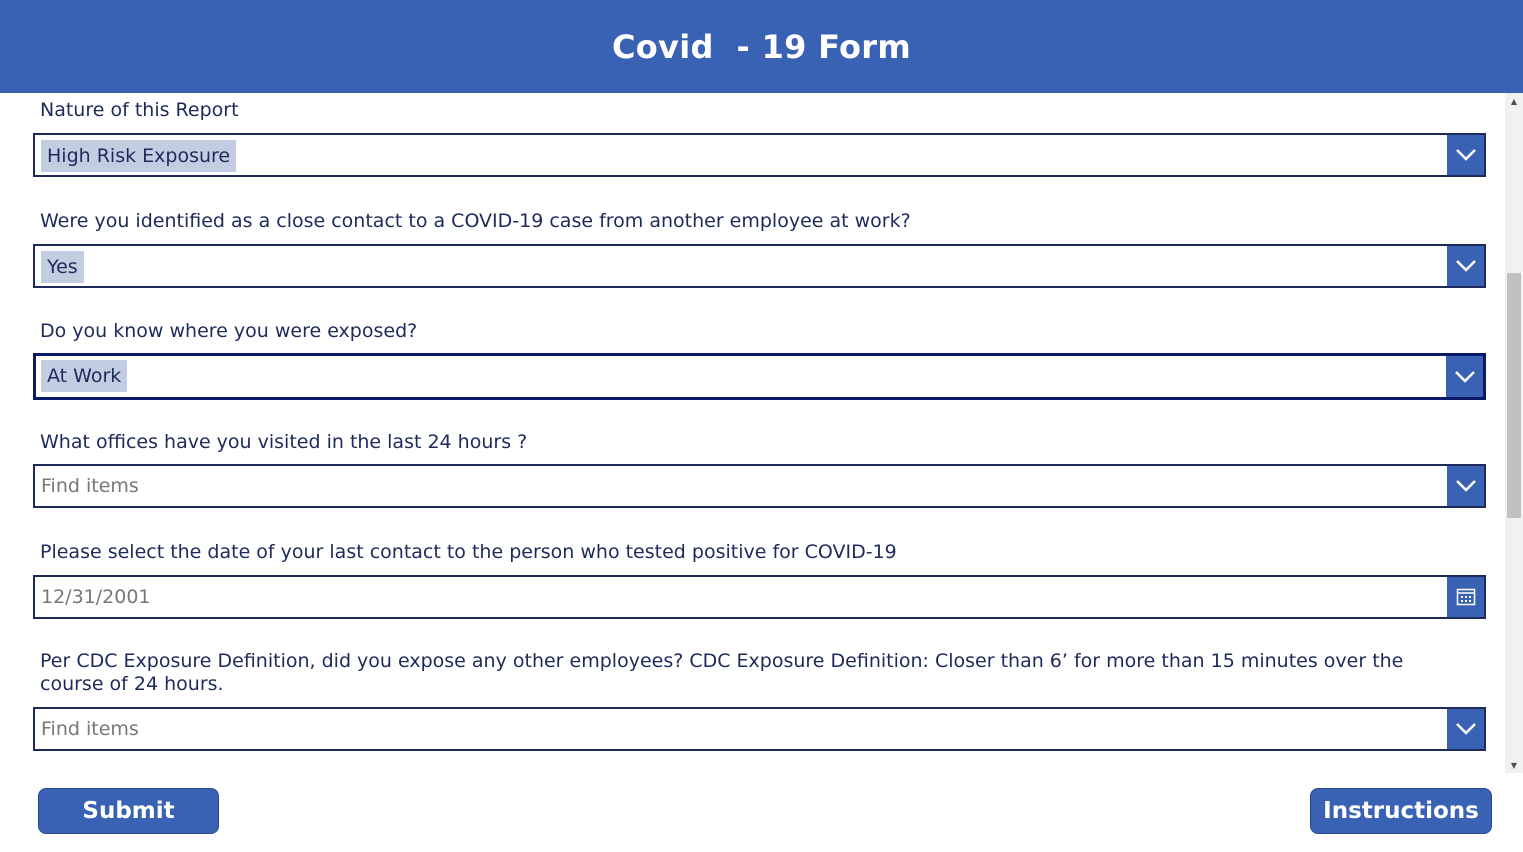  I want to click on nature-of-report-dropdown: High Risk Exposure, so click(759, 155).